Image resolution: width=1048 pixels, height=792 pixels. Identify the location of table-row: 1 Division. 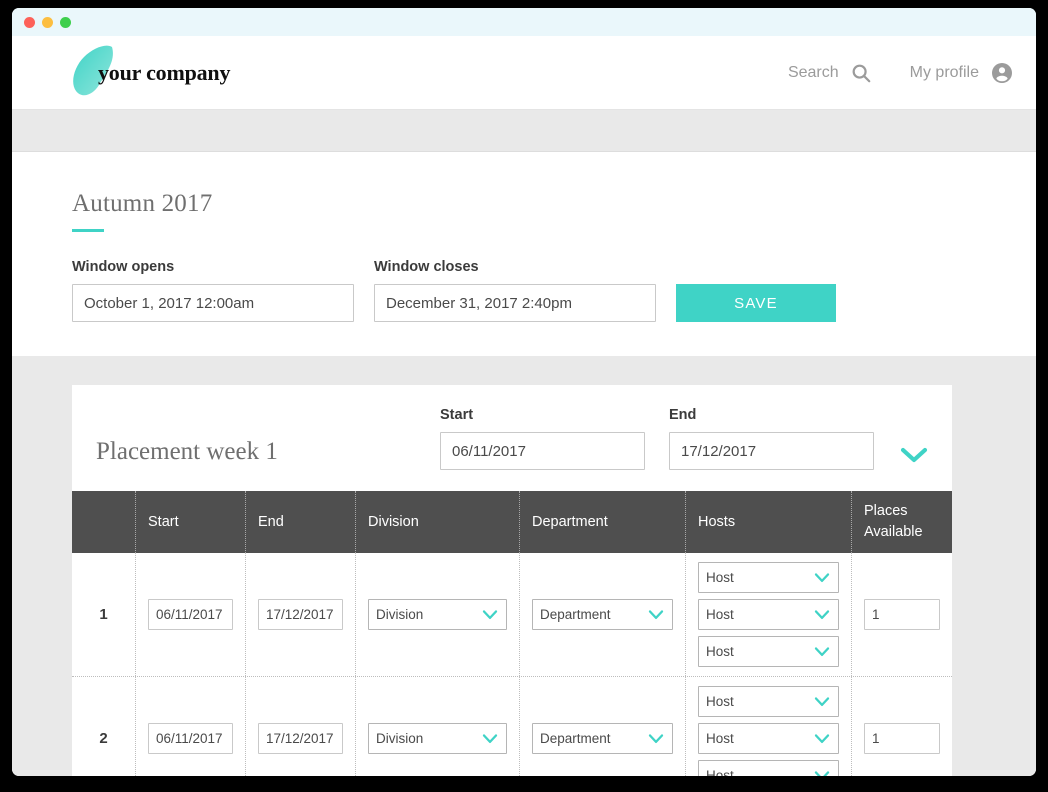
(512, 615).